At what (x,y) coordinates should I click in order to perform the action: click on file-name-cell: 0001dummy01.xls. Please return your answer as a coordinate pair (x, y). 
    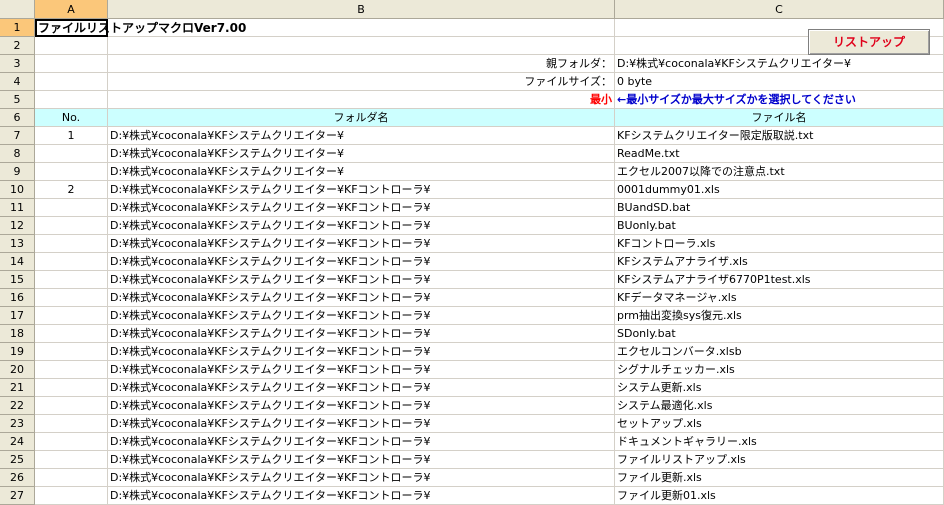
    Looking at the image, I should click on (779, 190).